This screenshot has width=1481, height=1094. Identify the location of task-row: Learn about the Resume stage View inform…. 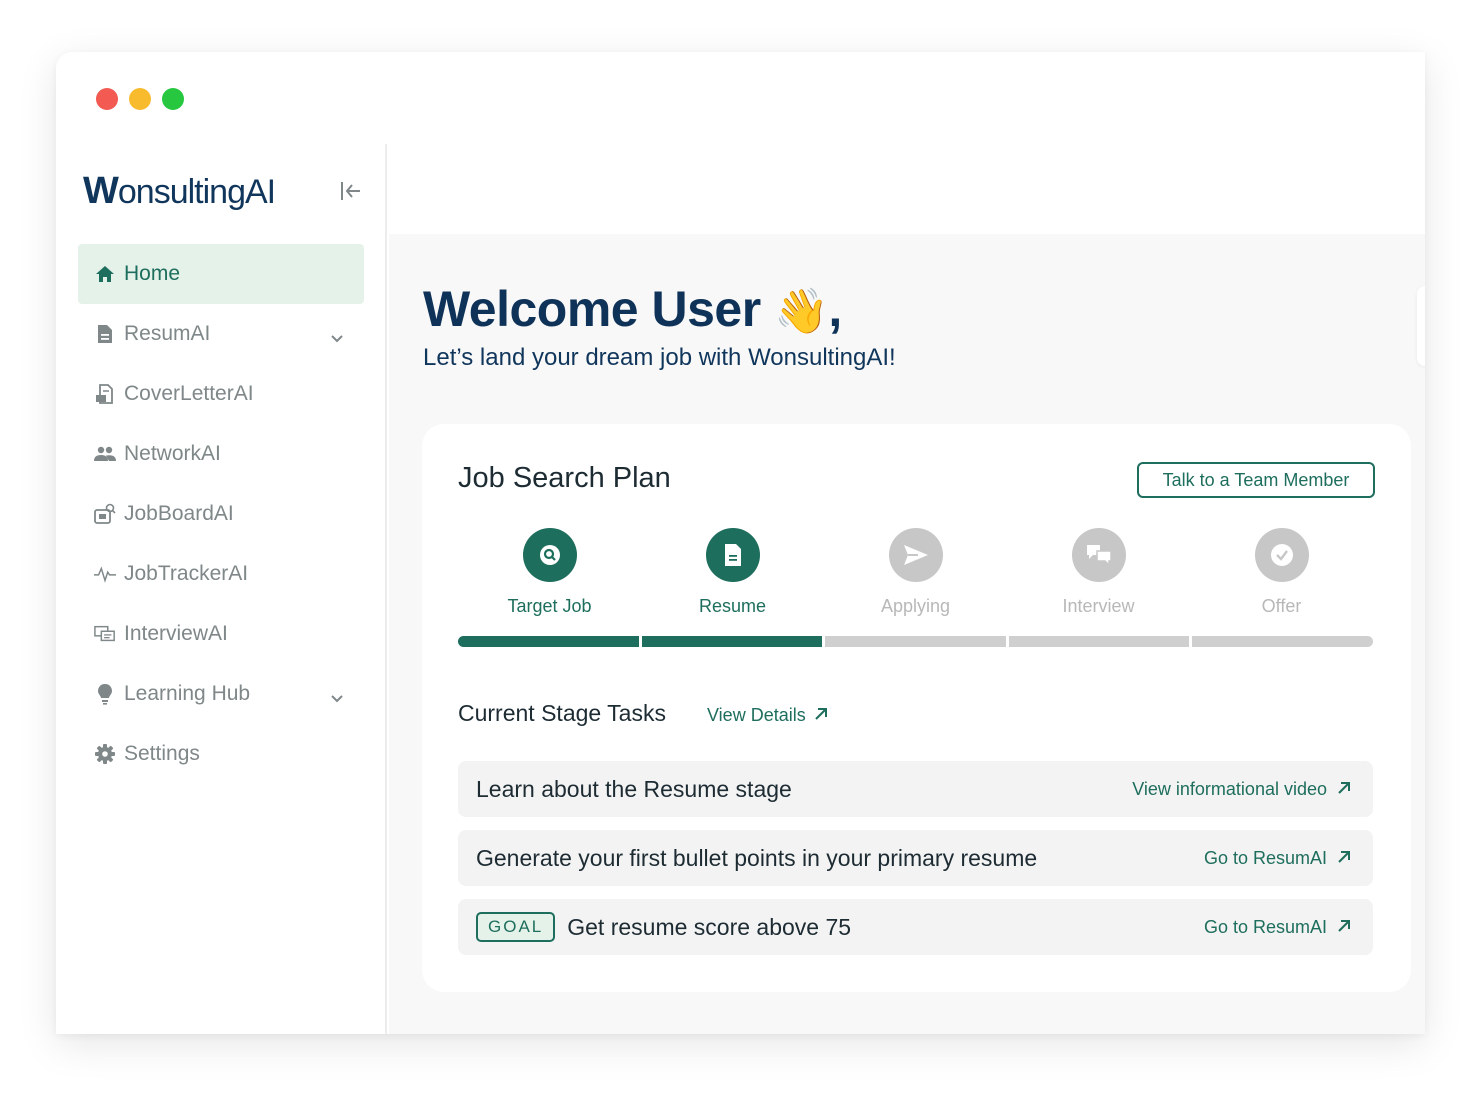
(915, 789).